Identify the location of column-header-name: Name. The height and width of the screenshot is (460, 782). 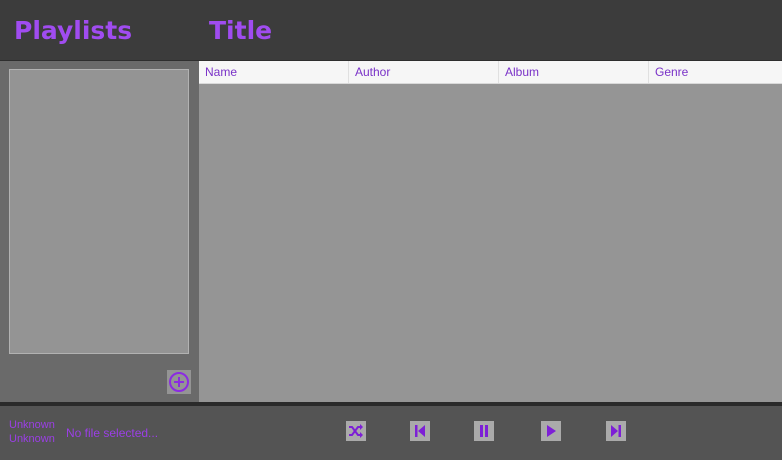
(274, 72).